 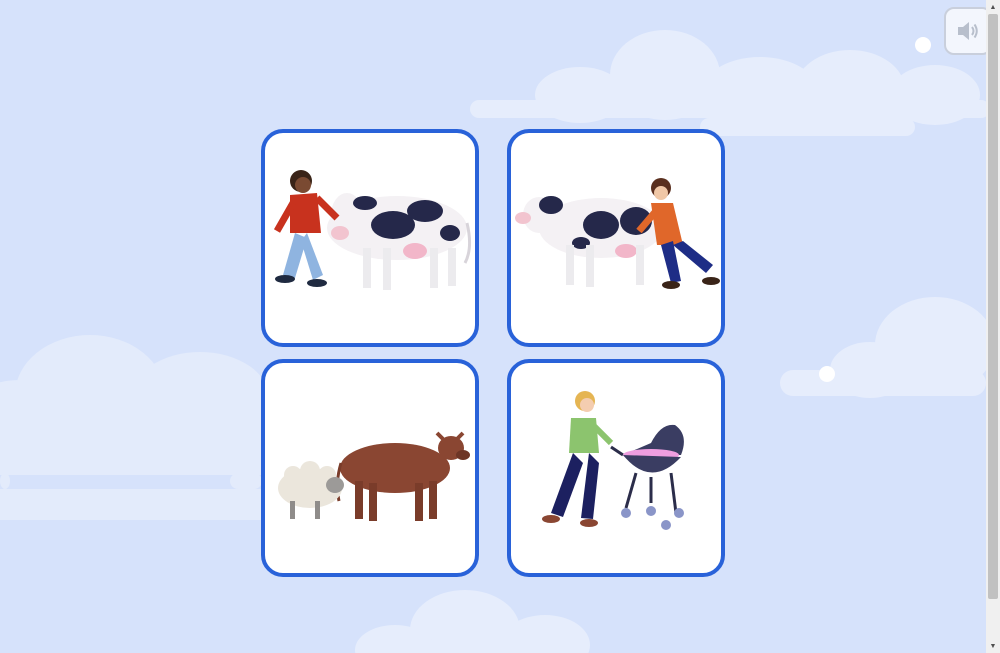 I want to click on sound-button, so click(x=968, y=31).